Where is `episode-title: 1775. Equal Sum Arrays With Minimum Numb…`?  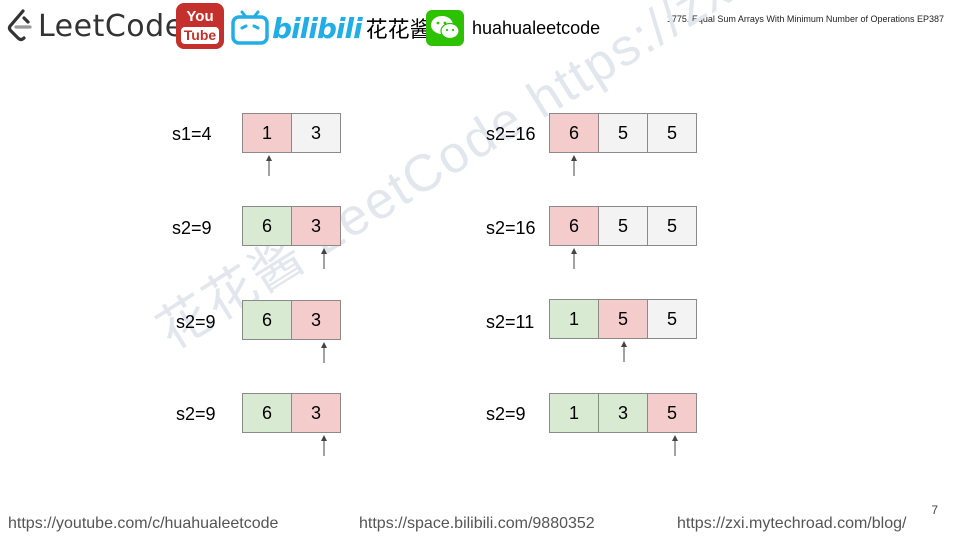 episode-title: 1775. Equal Sum Arrays With Minimum Numb… is located at coordinates (805, 19).